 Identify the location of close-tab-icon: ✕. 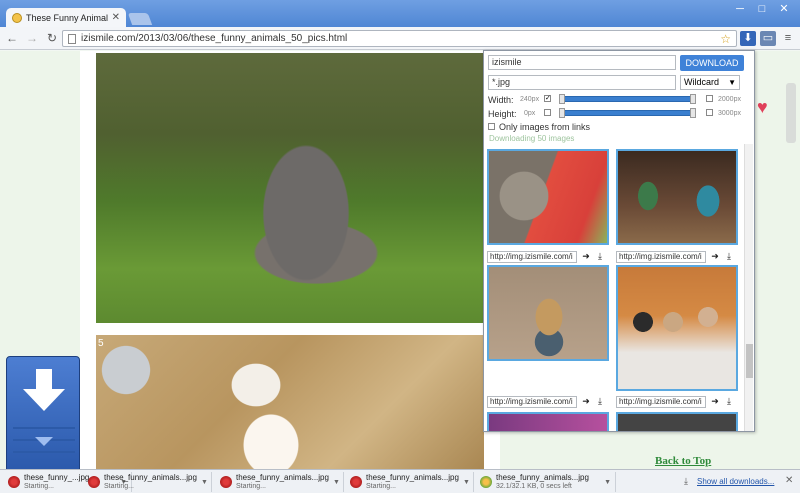
(116, 17).